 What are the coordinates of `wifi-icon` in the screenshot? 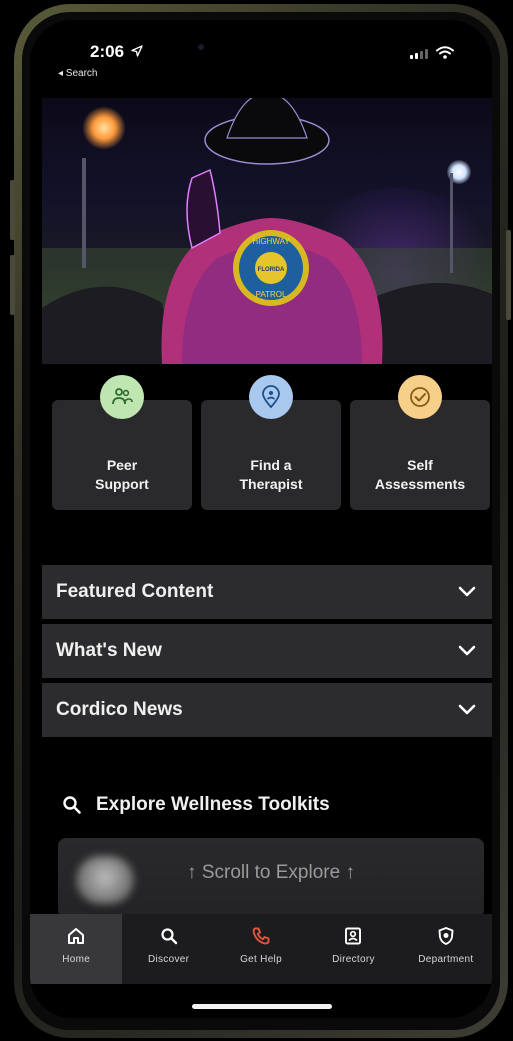 It's located at (445, 52).